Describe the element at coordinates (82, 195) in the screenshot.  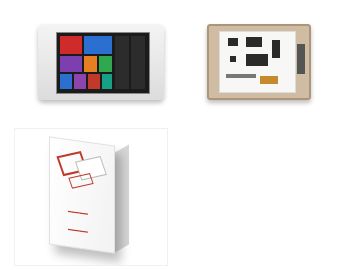
I see `box-front: ▬▬▬▬▬ ▬▬▬▬▬` at that location.